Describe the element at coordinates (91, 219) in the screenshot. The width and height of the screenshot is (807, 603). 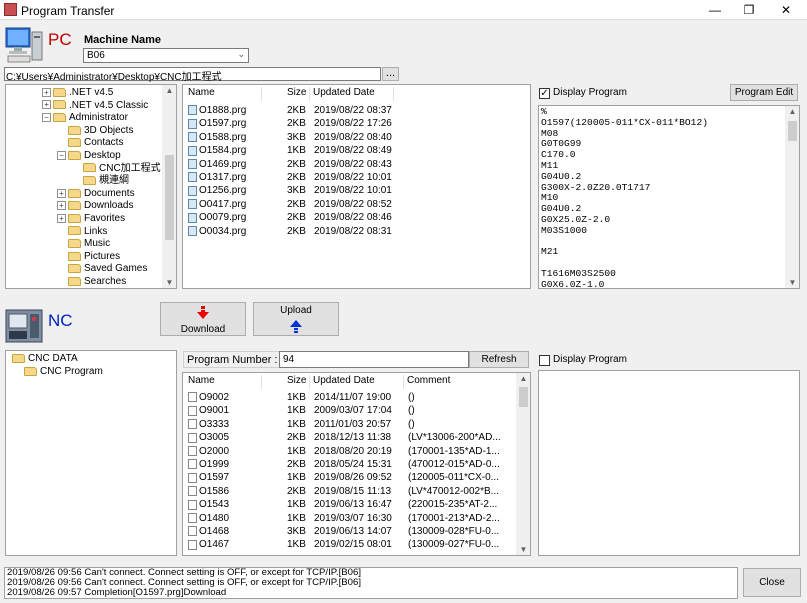
I see `tree-item: + Favorites` at that location.